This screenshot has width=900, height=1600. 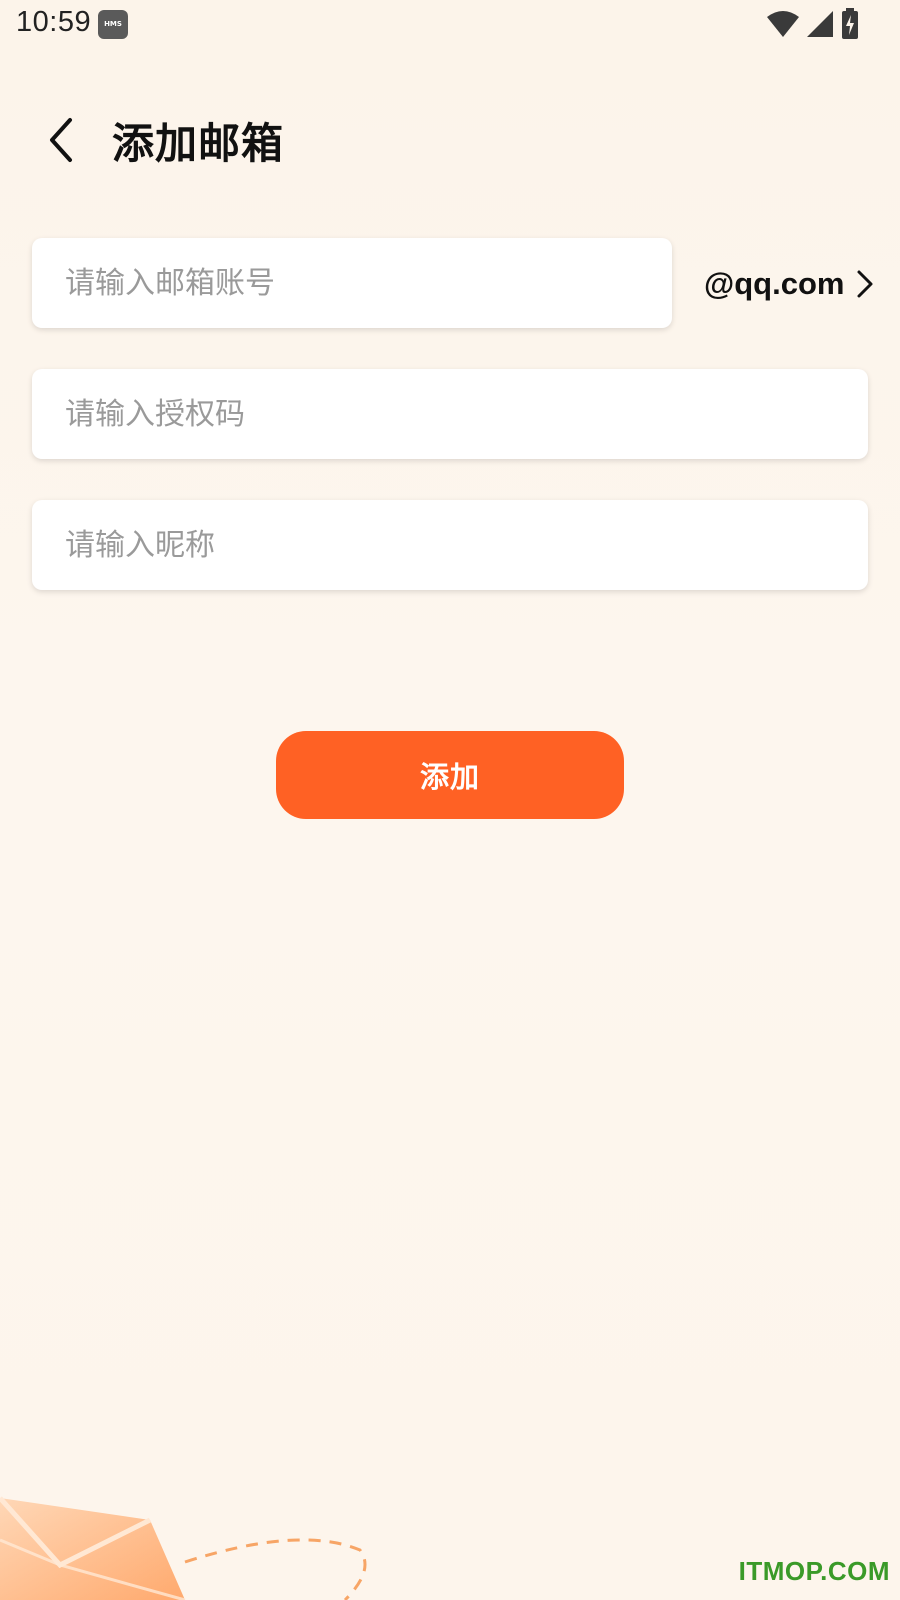 I want to click on email-account-input, so click(x=352, y=283).